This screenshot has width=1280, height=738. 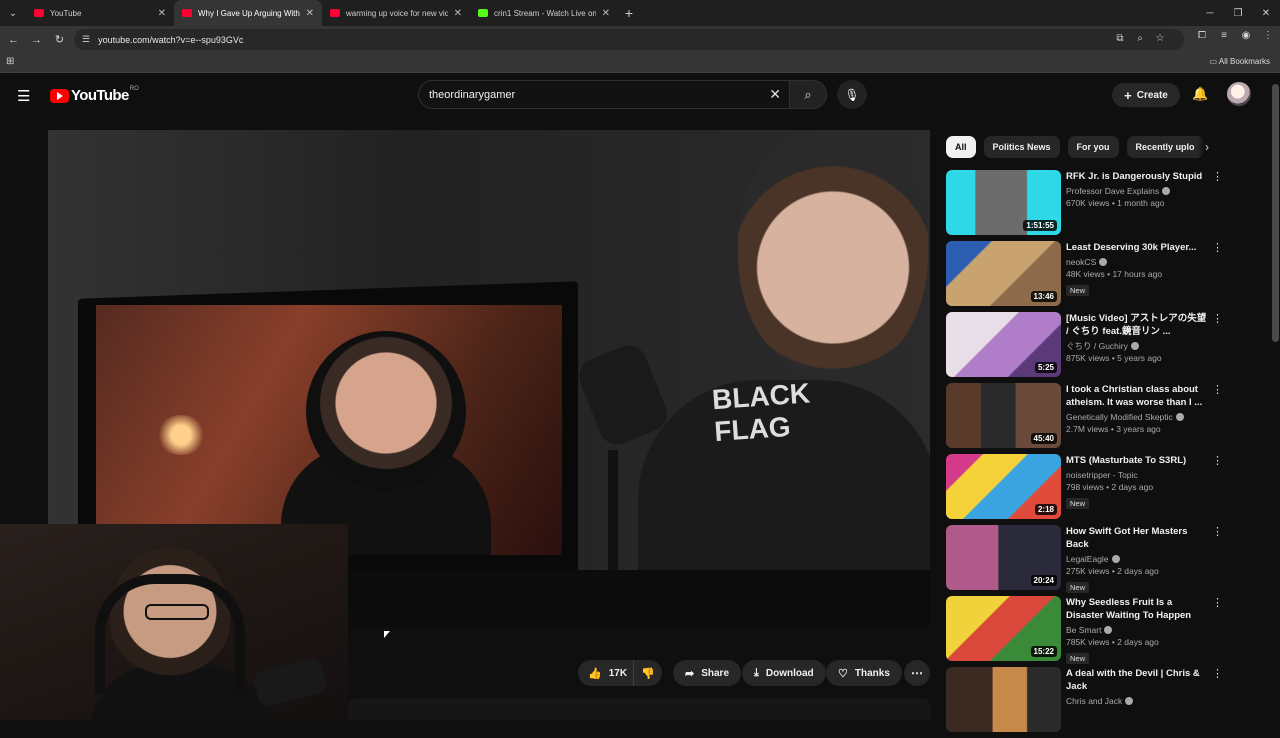 What do you see at coordinates (1003, 628) in the screenshot?
I see `video-thumbnail: 15:22` at bounding box center [1003, 628].